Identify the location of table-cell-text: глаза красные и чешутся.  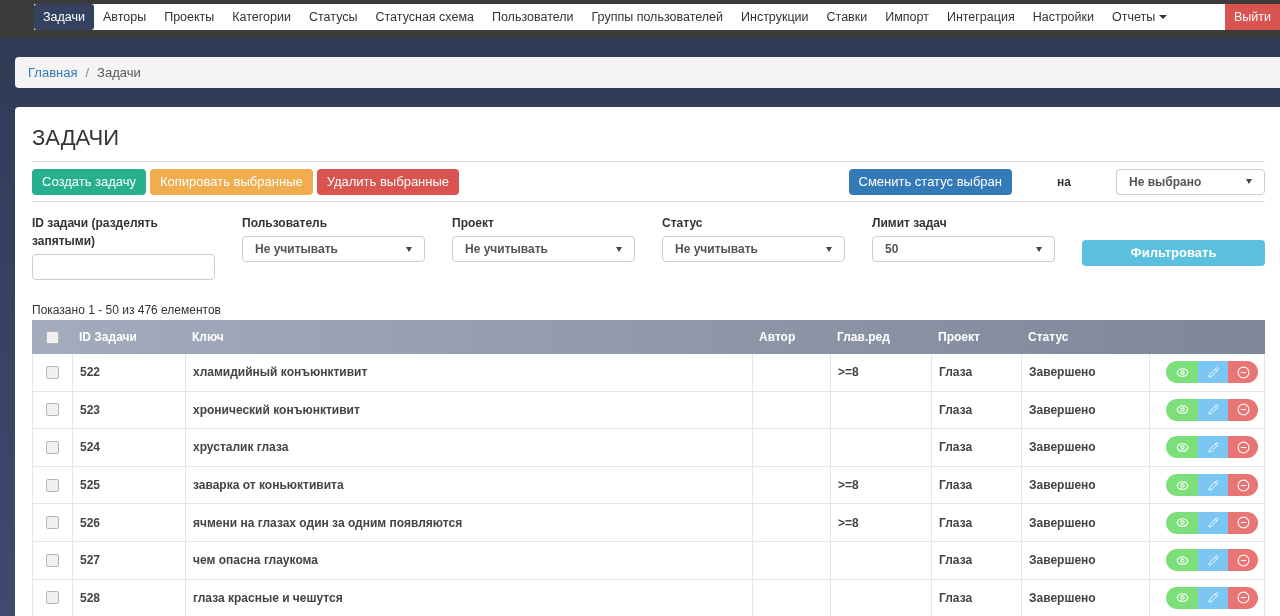
(268, 598).